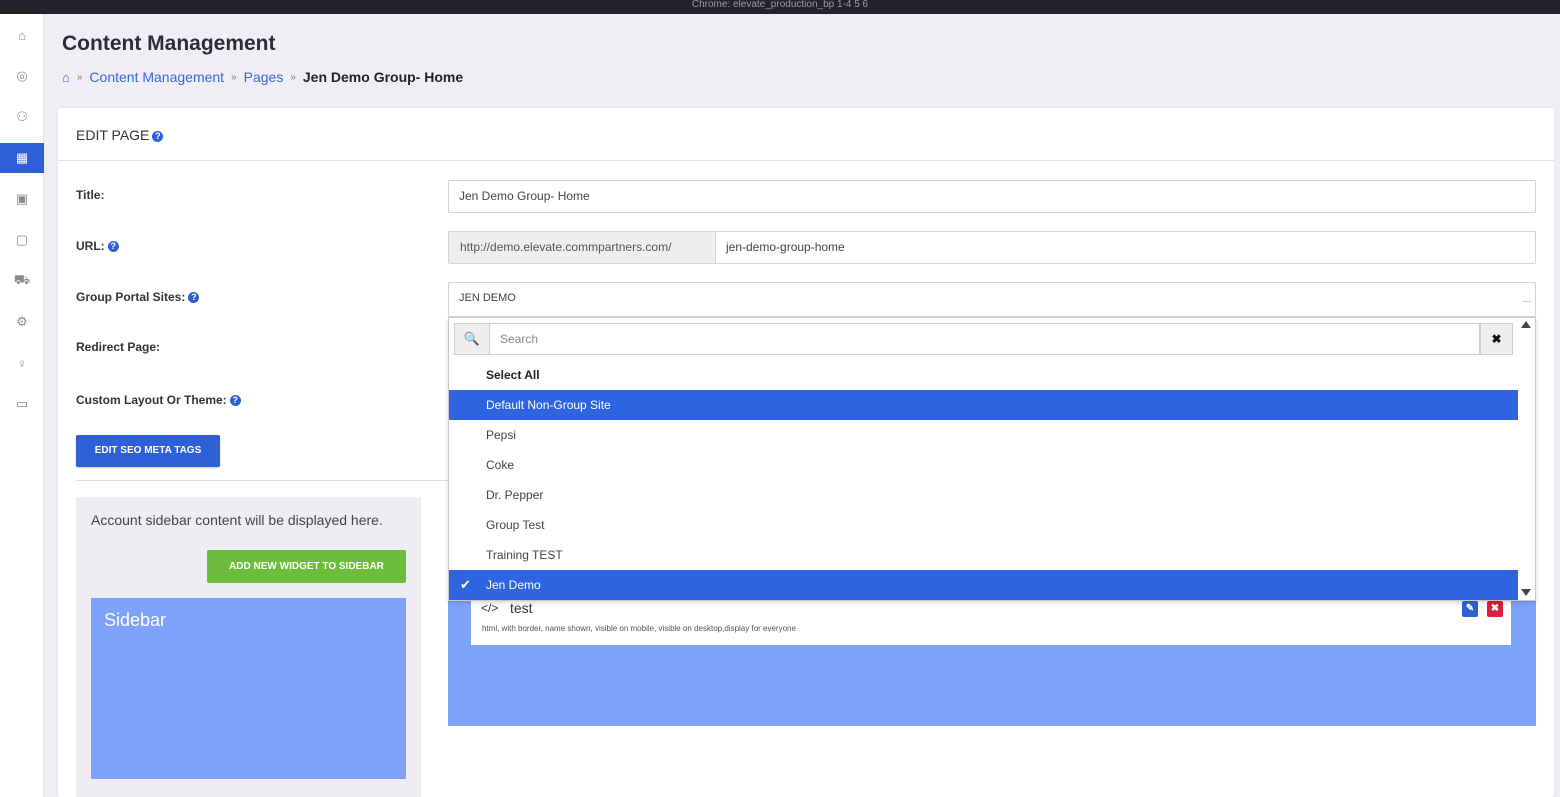  What do you see at coordinates (1526, 324) in the screenshot?
I see `scroll-up-icon` at bounding box center [1526, 324].